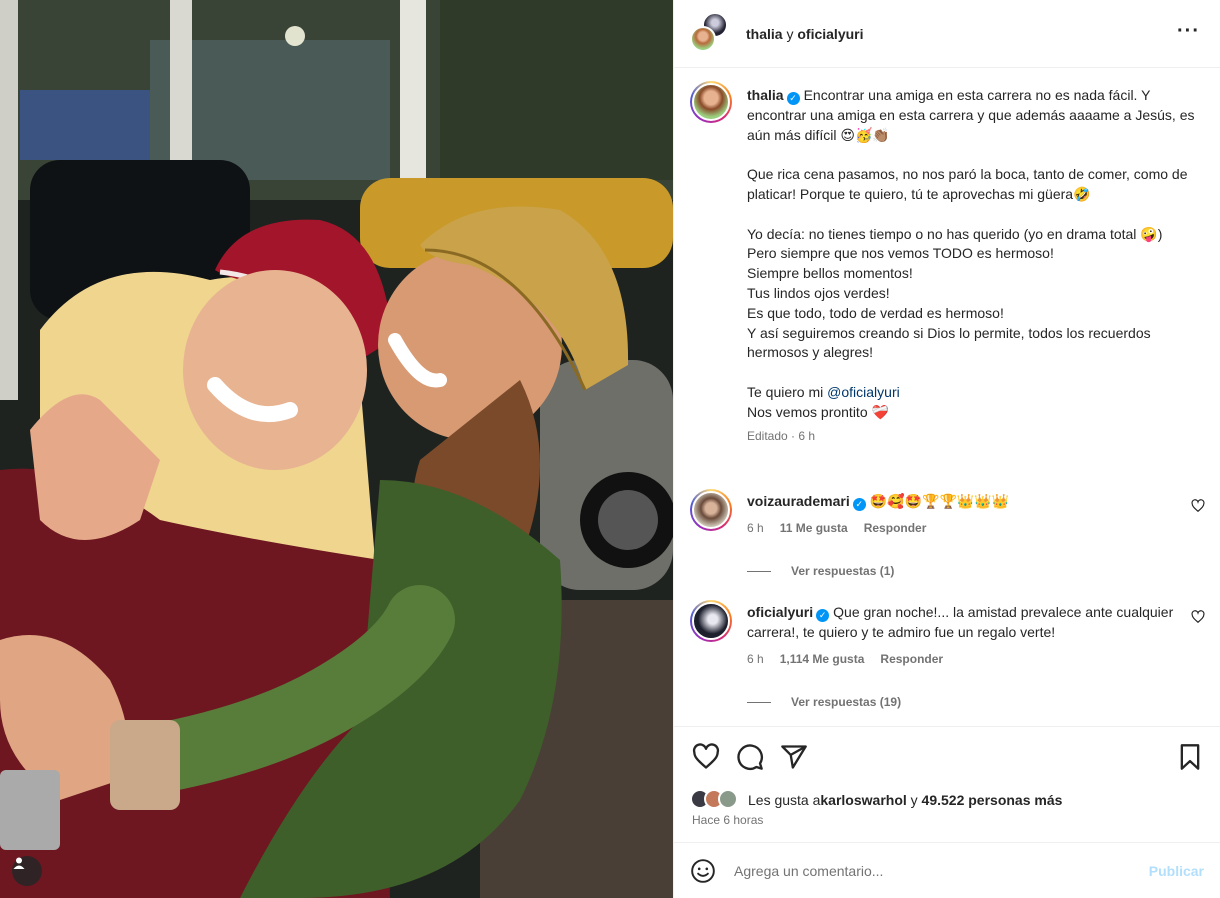  I want to click on caption-avatar, so click(711, 102).